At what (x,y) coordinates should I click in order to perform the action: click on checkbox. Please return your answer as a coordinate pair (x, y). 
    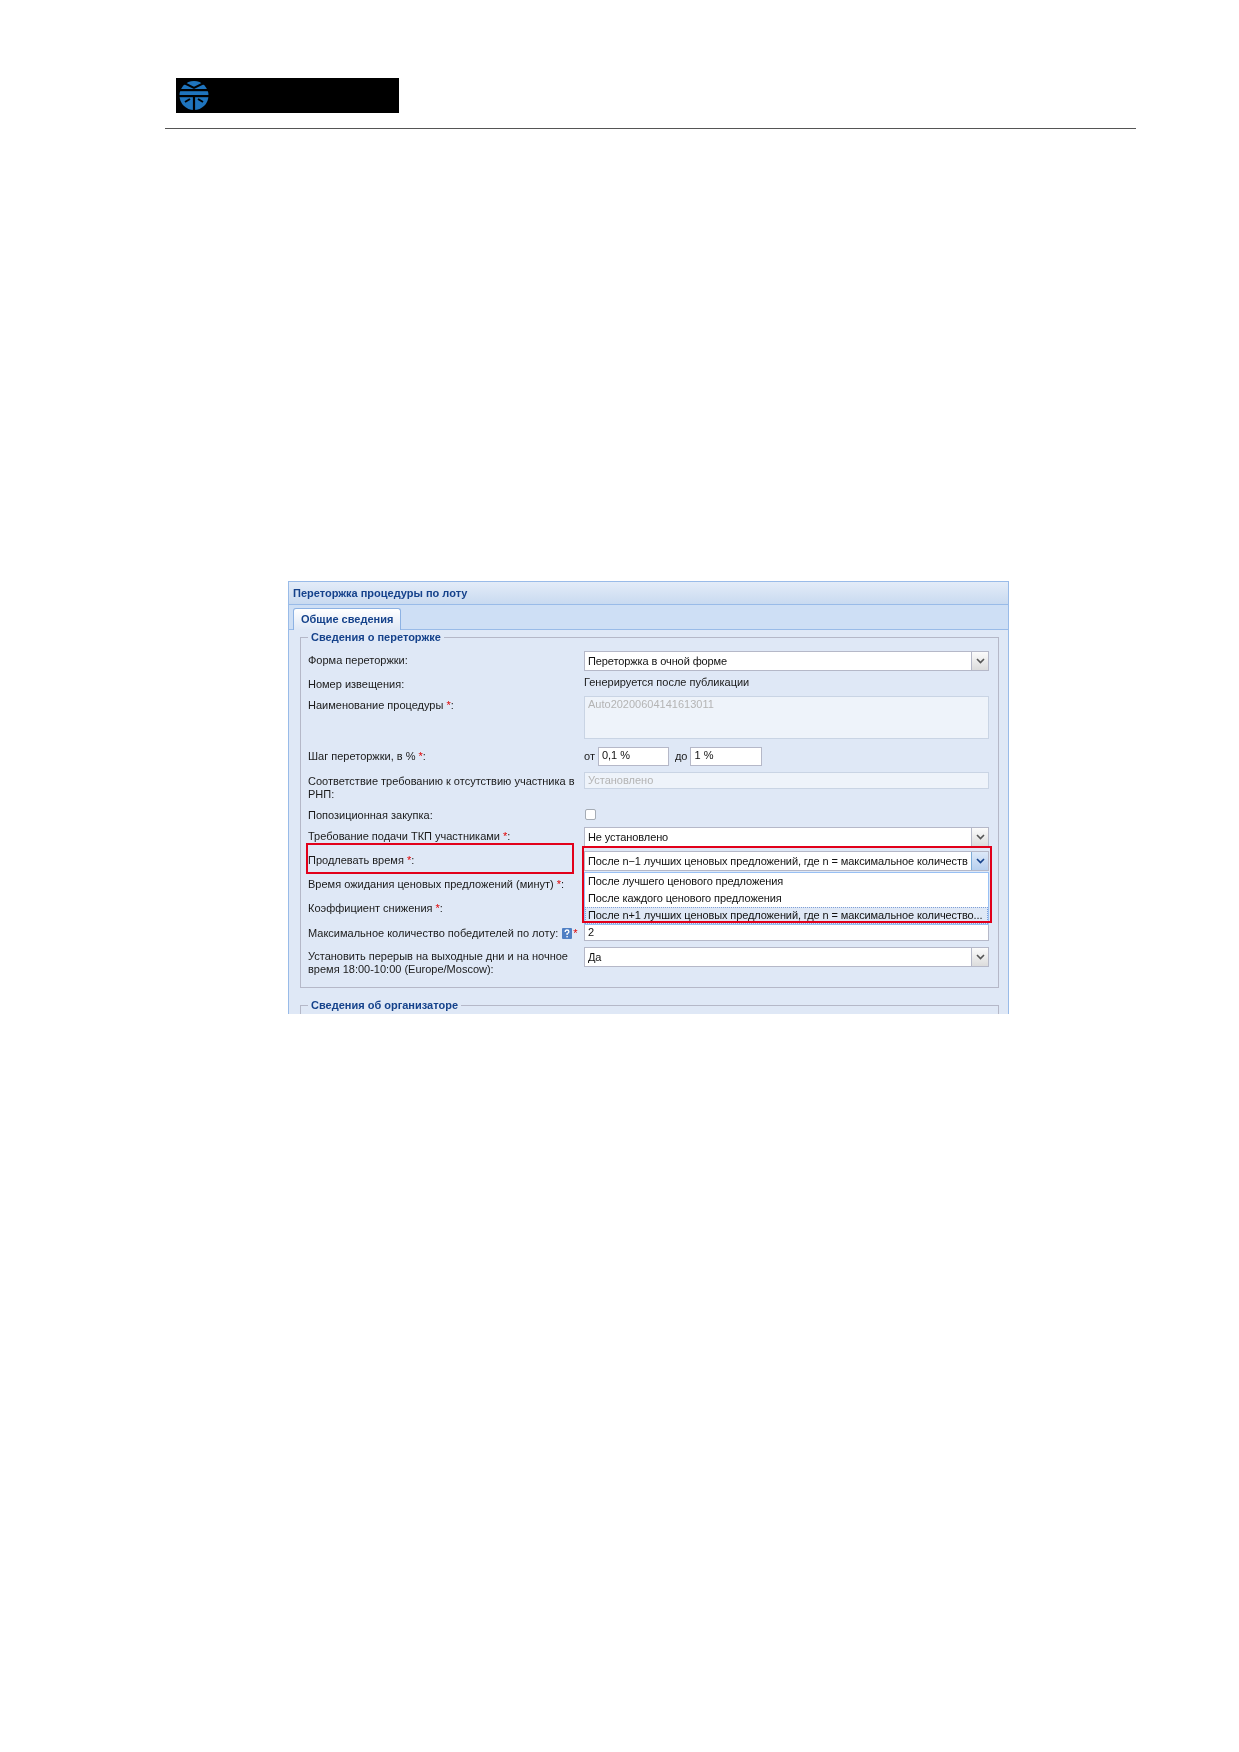
    Looking at the image, I should click on (590, 814).